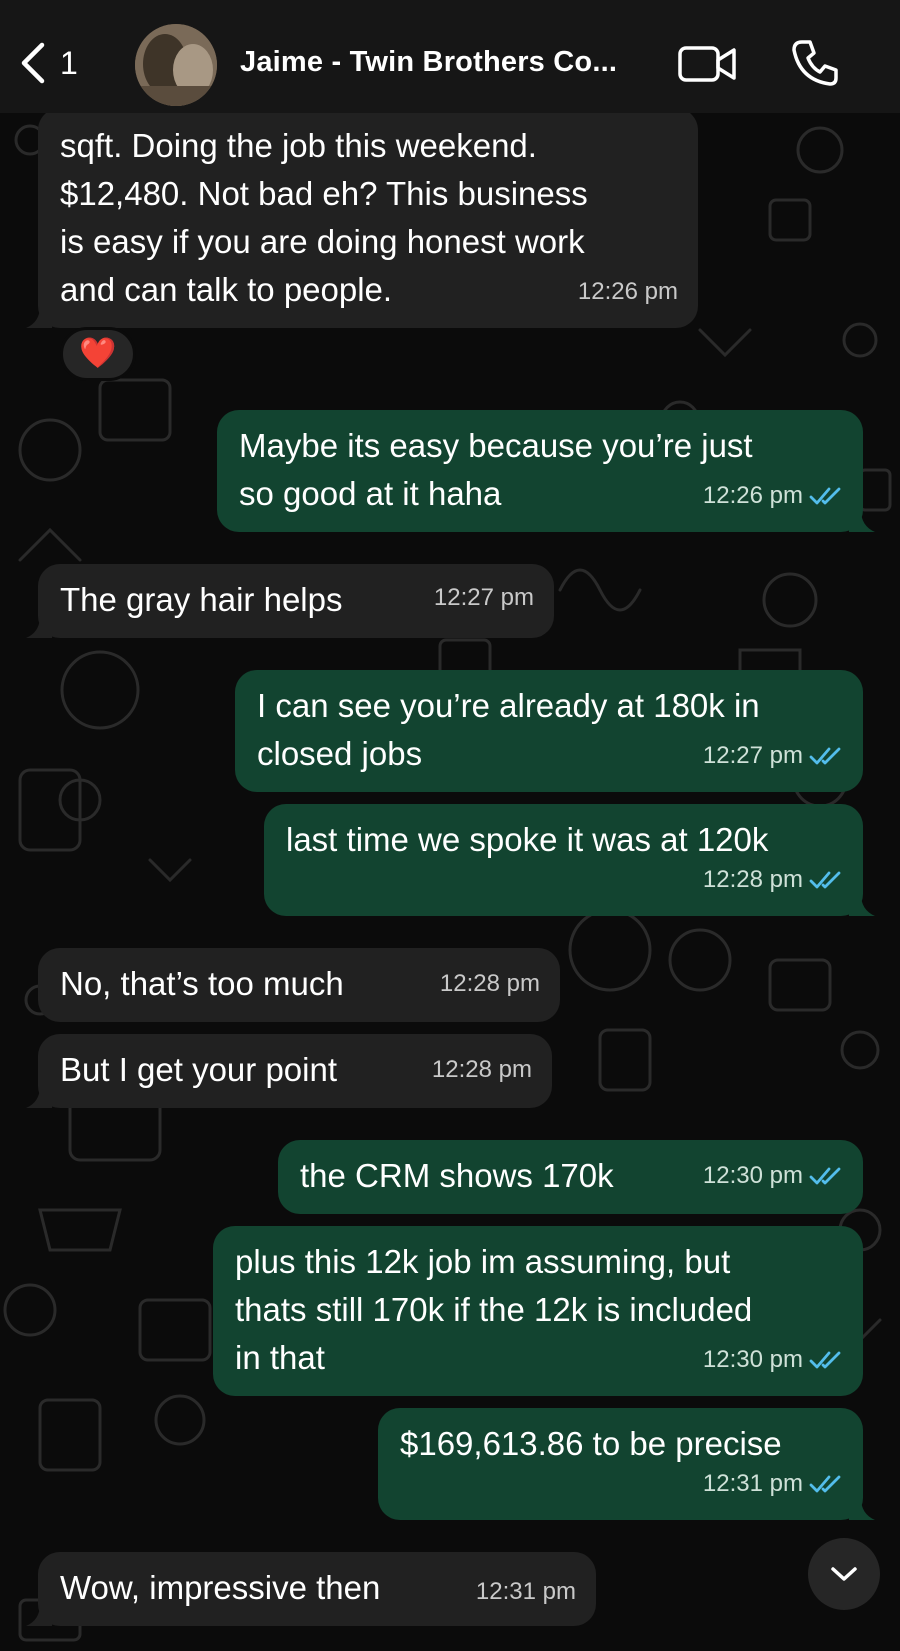 The image size is (900, 1651). I want to click on message-bubble-outgoing: the CRM shows 170k 12:30 pm, so click(570, 1177).